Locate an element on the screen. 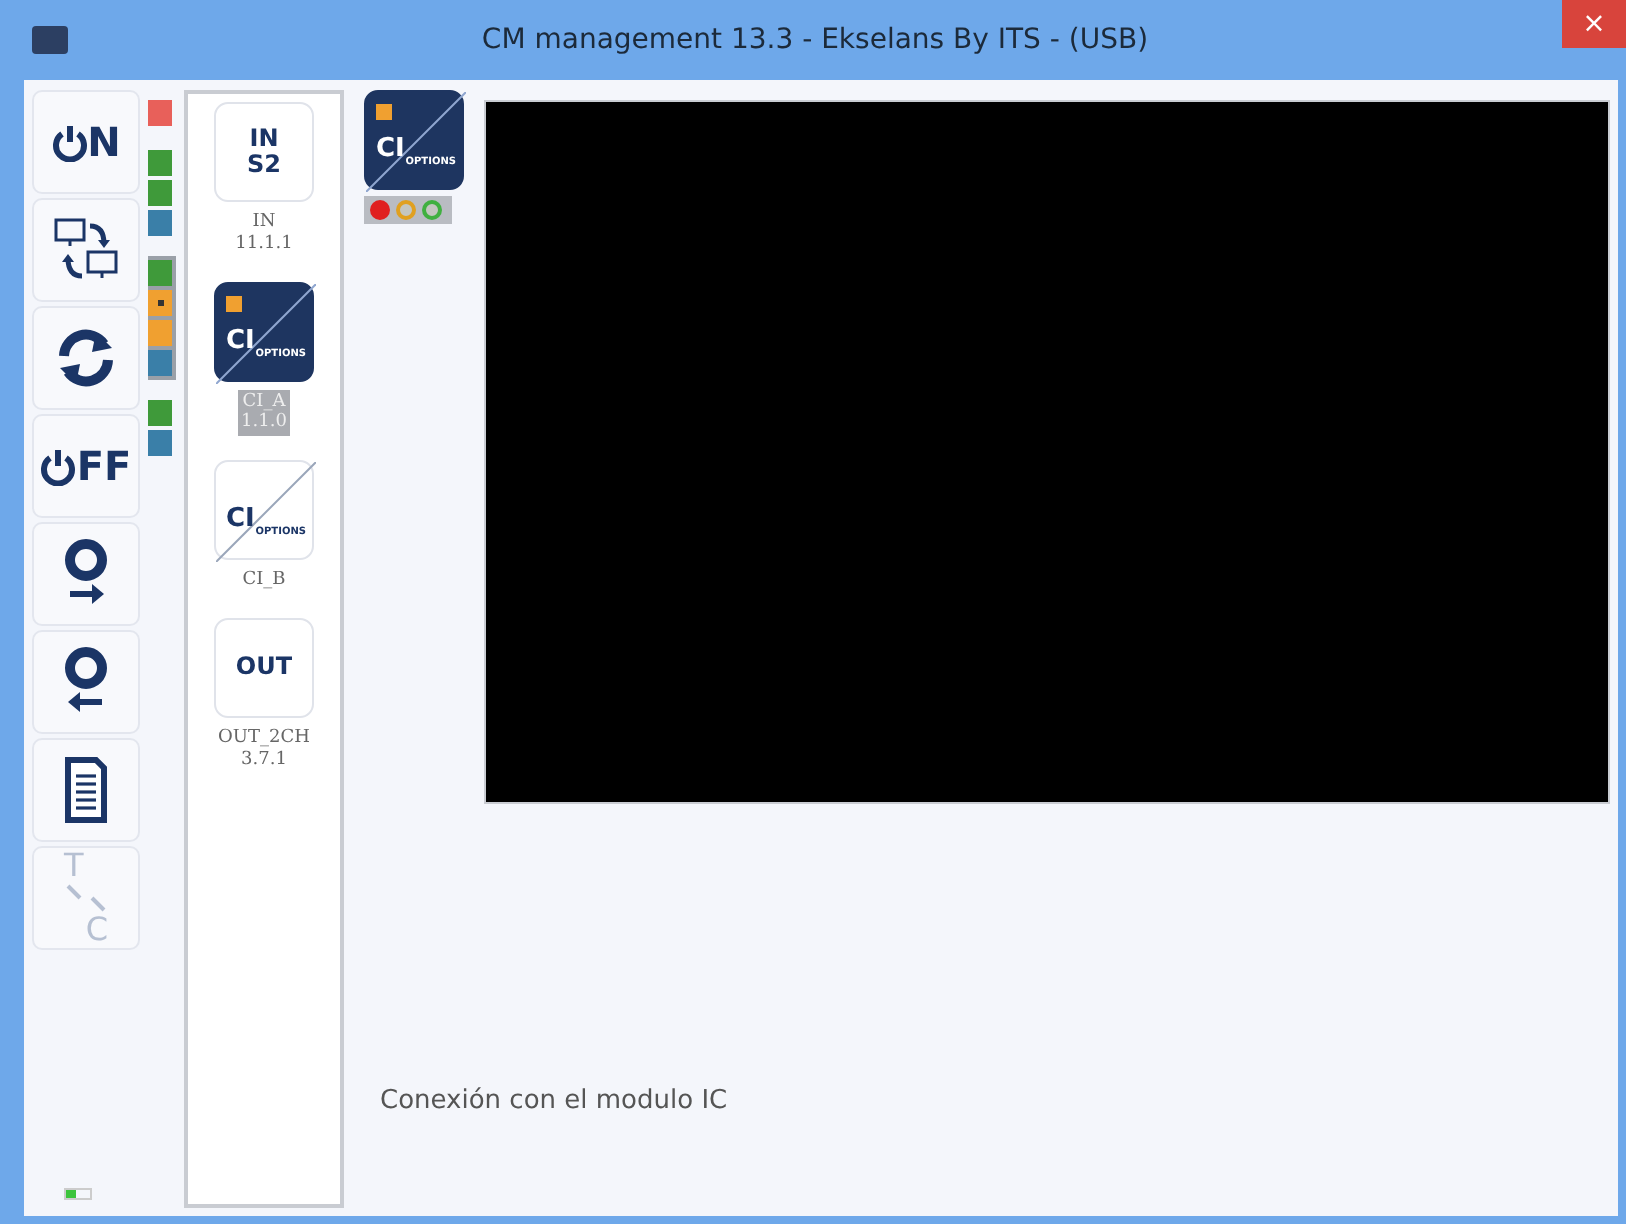  module-tile: IN S2 is located at coordinates (264, 152).